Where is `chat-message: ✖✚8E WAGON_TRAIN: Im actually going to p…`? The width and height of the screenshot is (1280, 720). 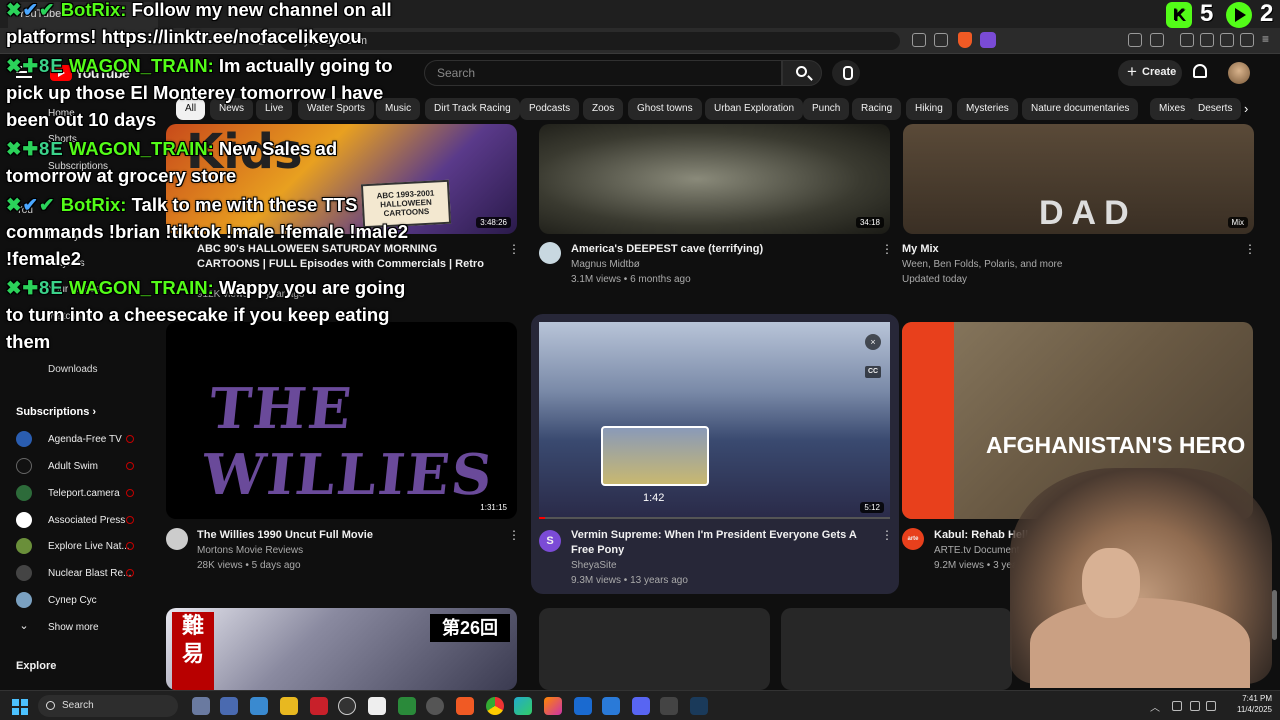 chat-message: ✖✚8E WAGON_TRAIN: Im actually going to p… is located at coordinates (216, 92).